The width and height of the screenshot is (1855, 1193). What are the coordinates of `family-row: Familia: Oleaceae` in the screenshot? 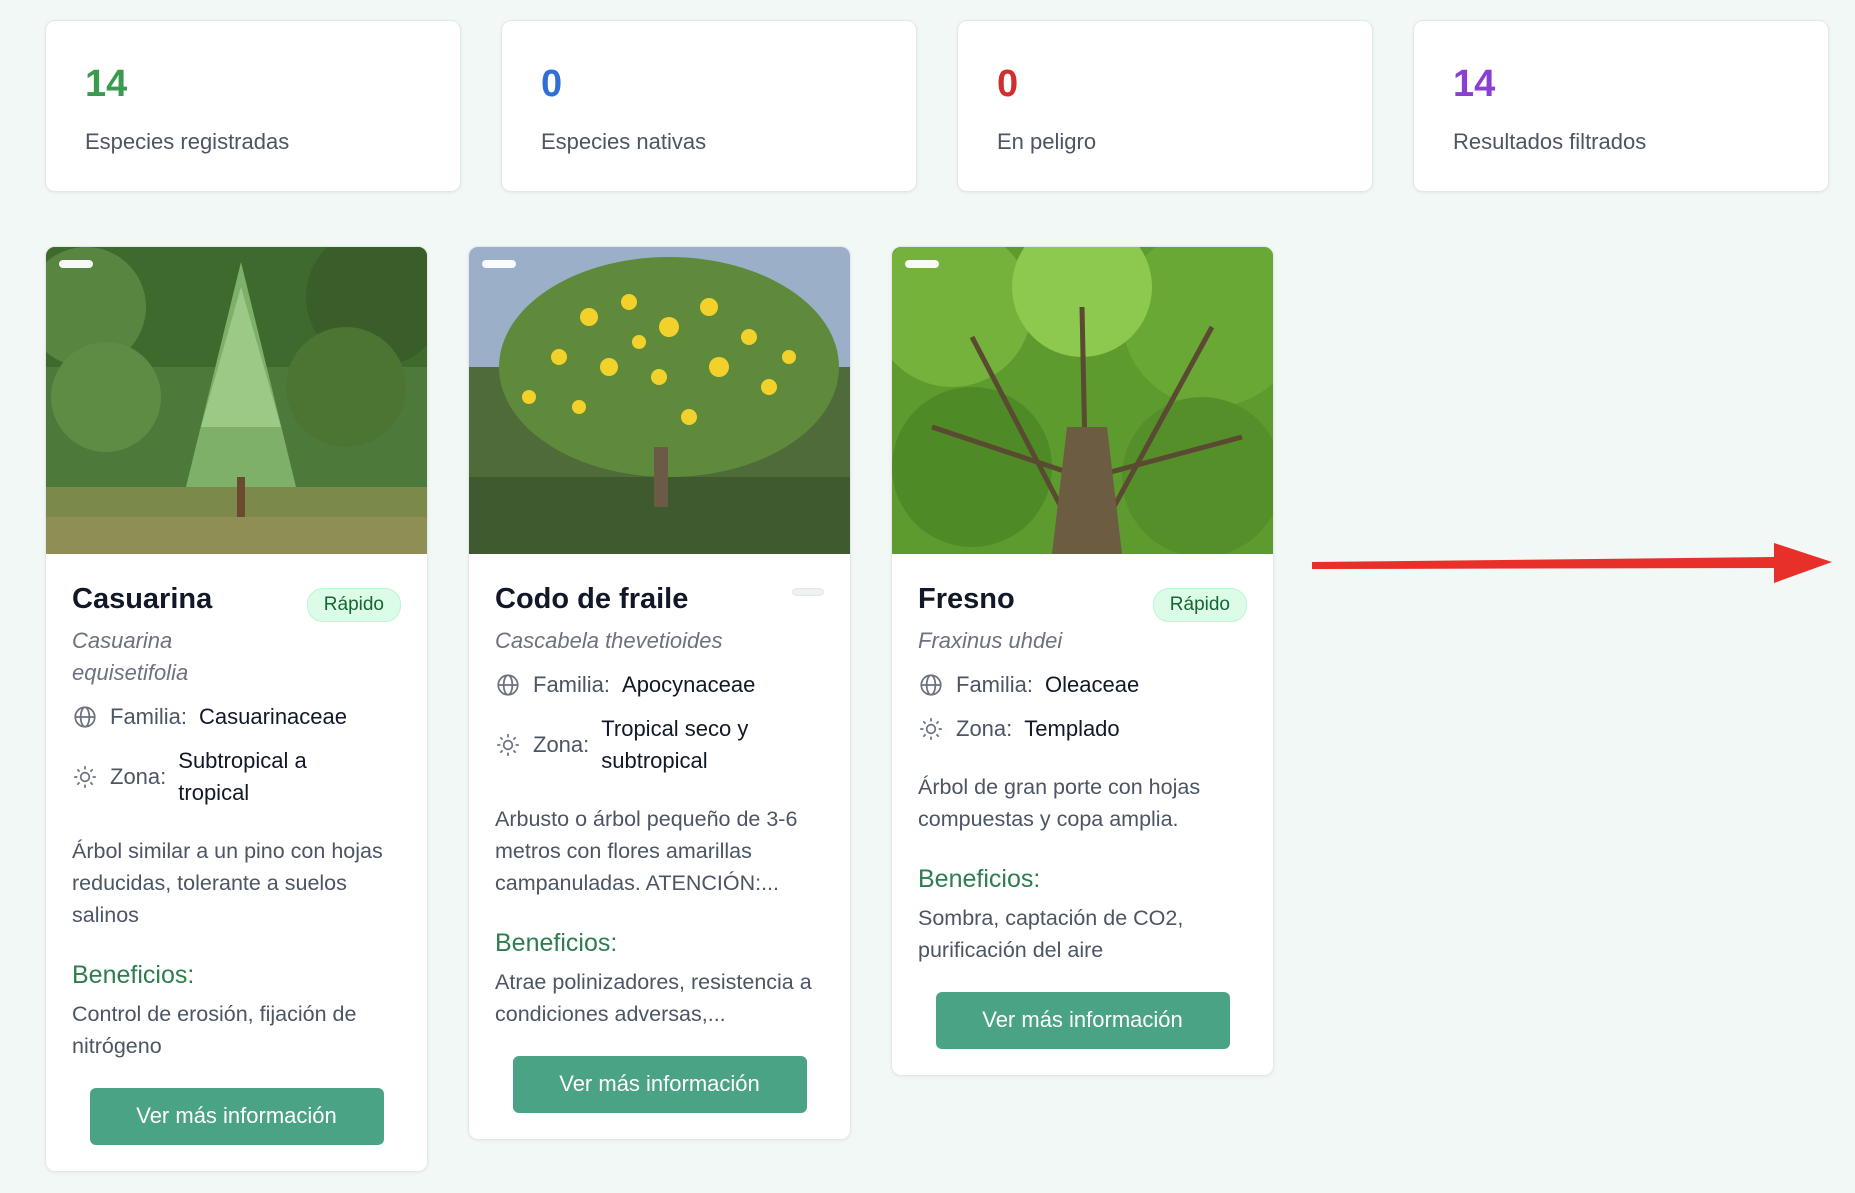 It's located at (1082, 685).